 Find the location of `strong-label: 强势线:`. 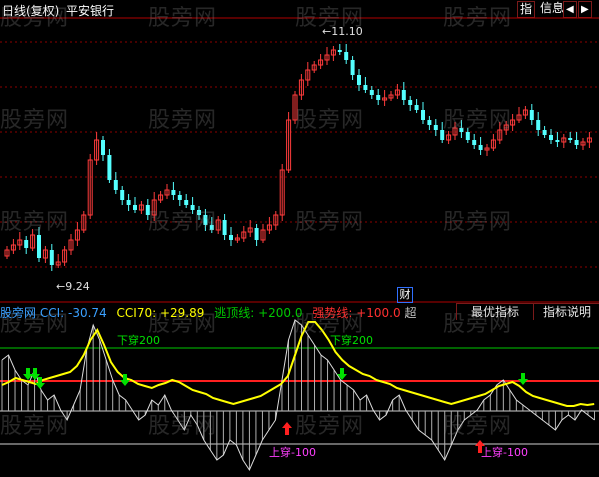

strong-label: 强势线: is located at coordinates (332, 313).